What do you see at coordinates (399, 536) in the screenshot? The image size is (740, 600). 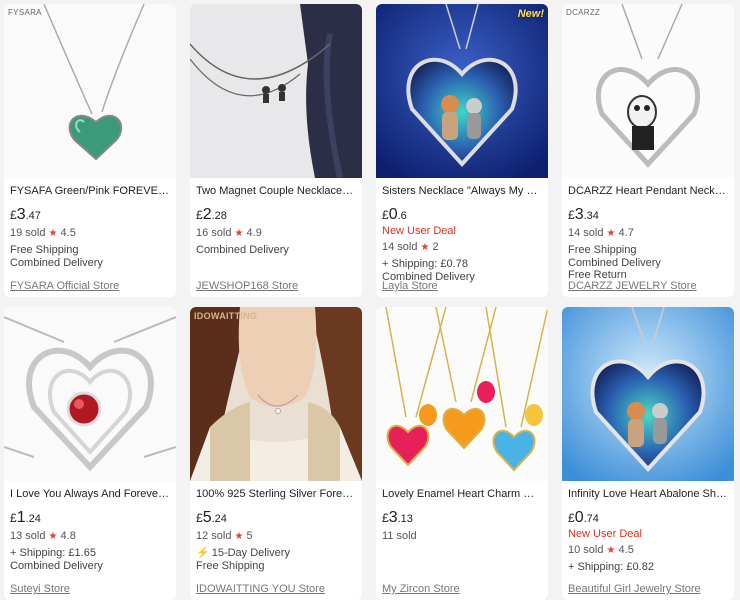 I see `sales-count: 11 sold` at bounding box center [399, 536].